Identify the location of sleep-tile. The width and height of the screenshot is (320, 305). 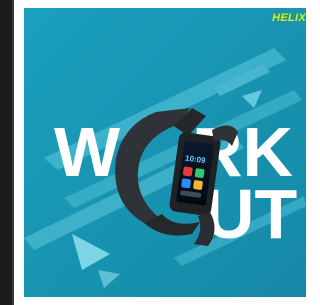
(186, 183).